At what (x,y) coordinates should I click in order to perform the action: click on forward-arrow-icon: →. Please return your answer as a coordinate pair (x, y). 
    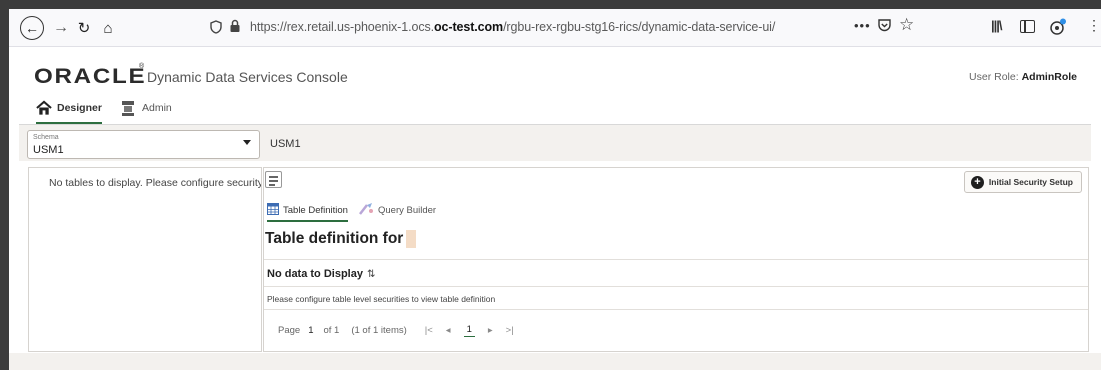
    Looking at the image, I should click on (61, 28).